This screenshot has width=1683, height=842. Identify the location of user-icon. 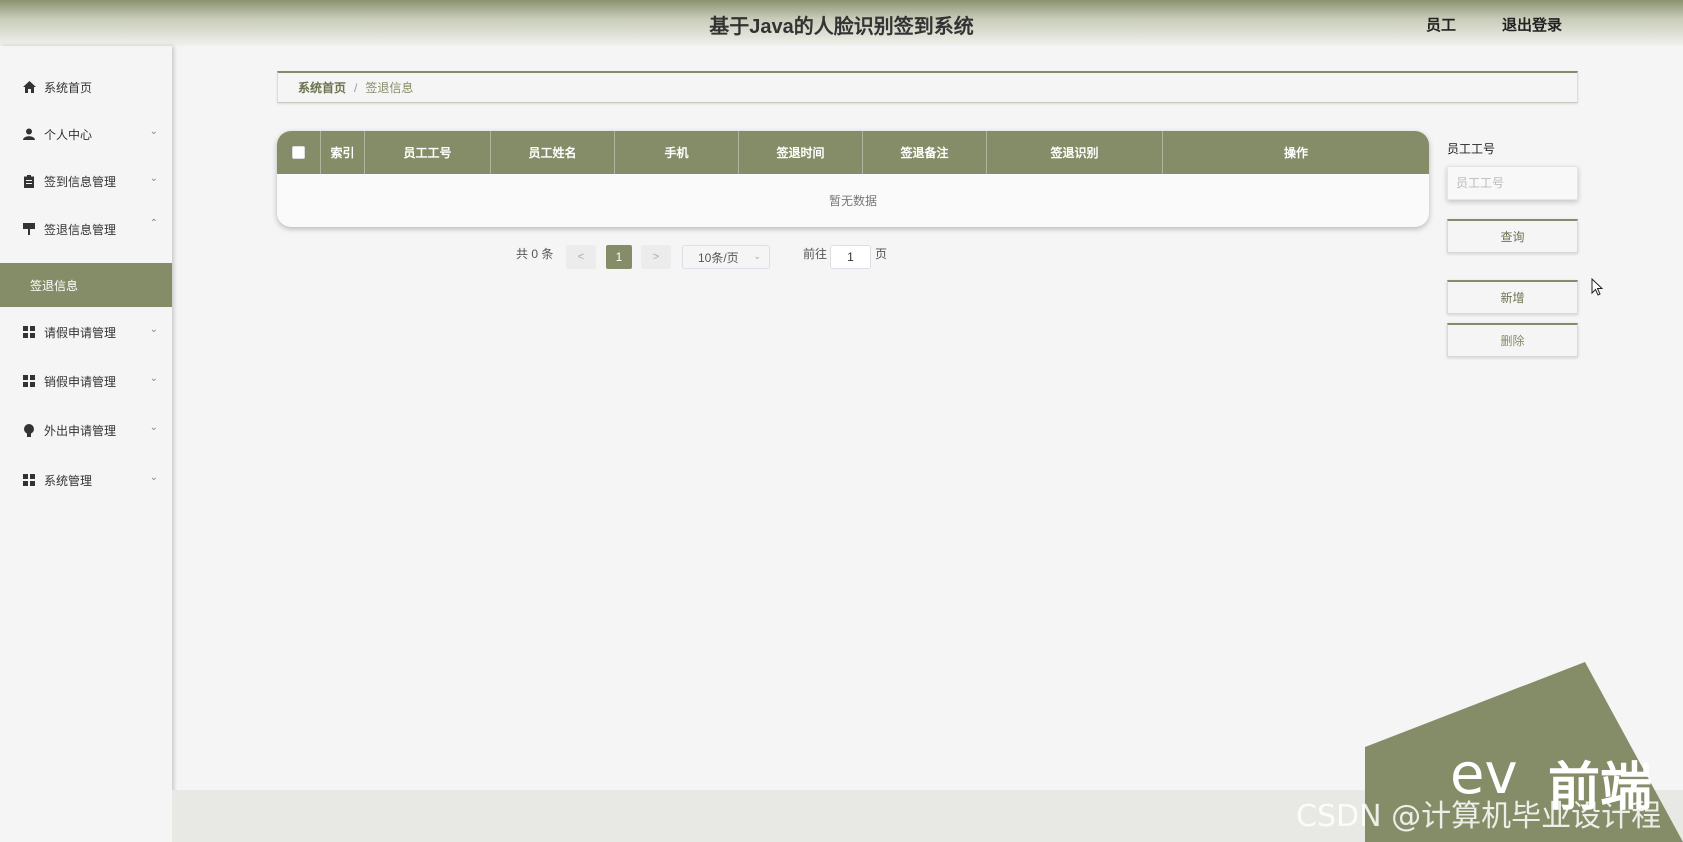
(29, 134).